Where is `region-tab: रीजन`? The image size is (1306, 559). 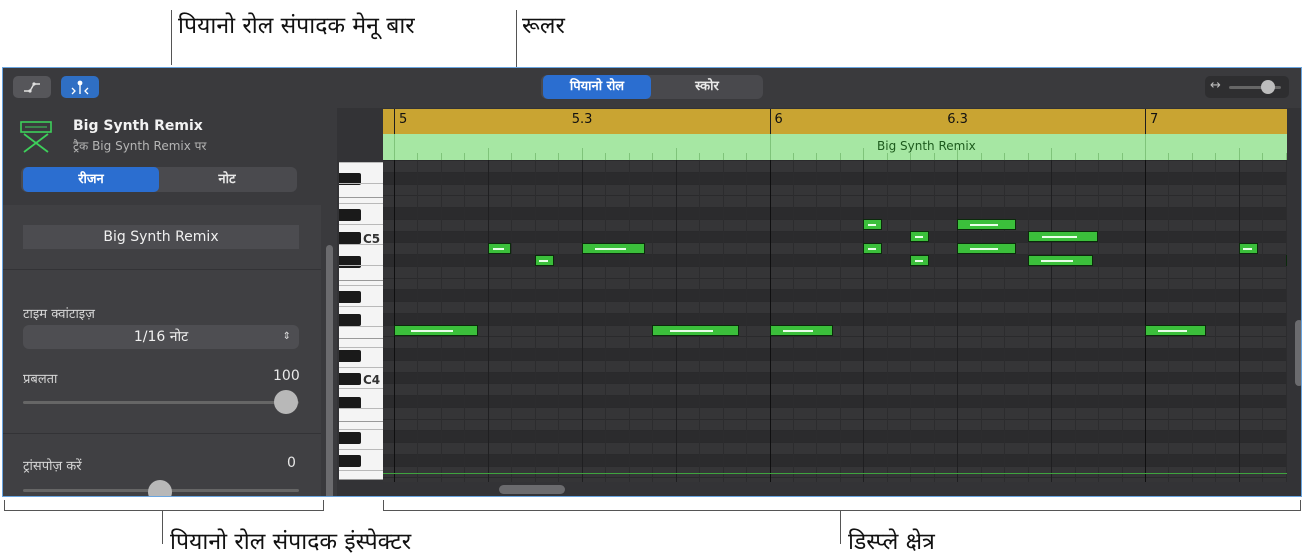 region-tab: रीजन is located at coordinates (91, 179).